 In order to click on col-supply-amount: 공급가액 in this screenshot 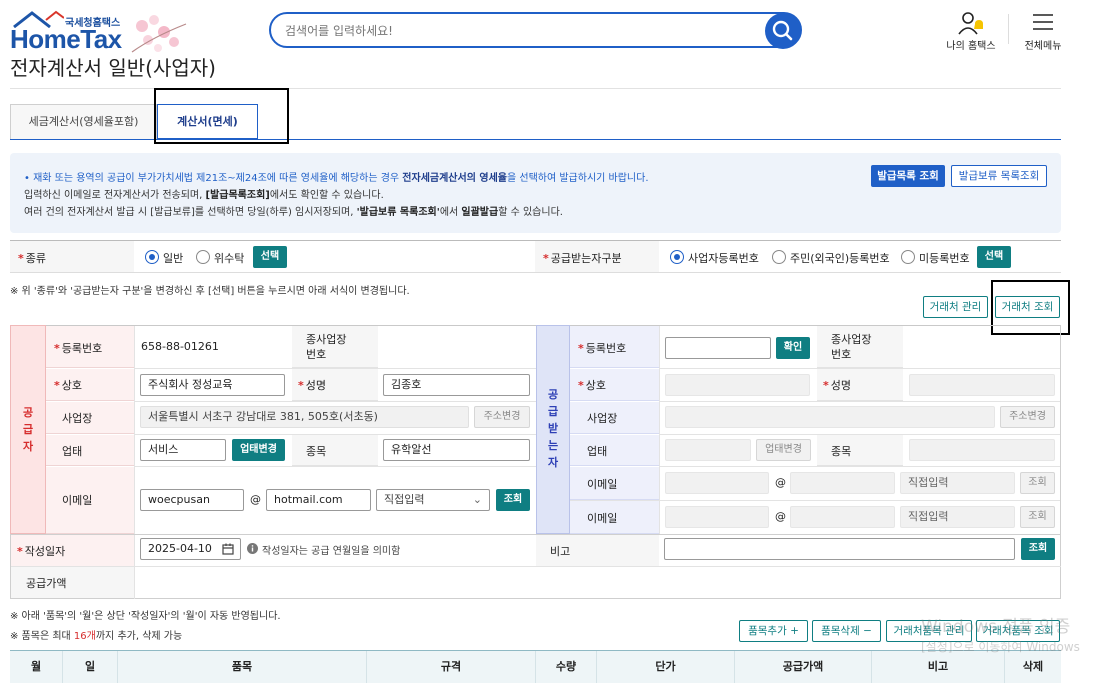, I will do `click(803, 667)`.